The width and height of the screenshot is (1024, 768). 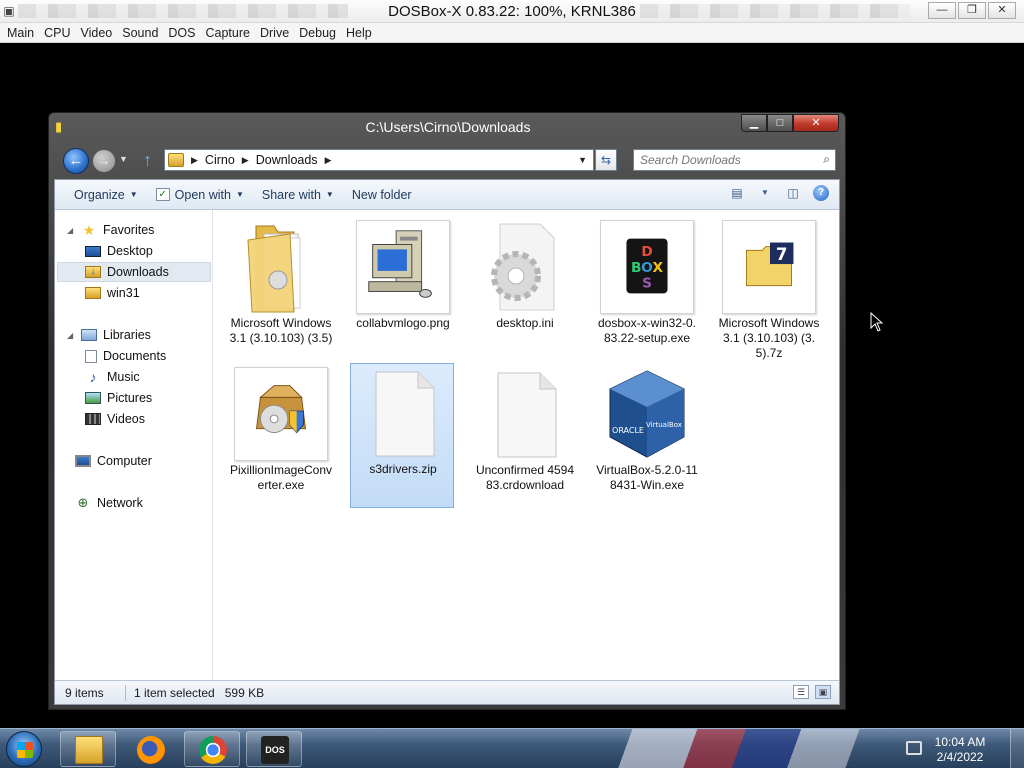 I want to click on share-with-menu: Share with ▼, so click(x=298, y=195).